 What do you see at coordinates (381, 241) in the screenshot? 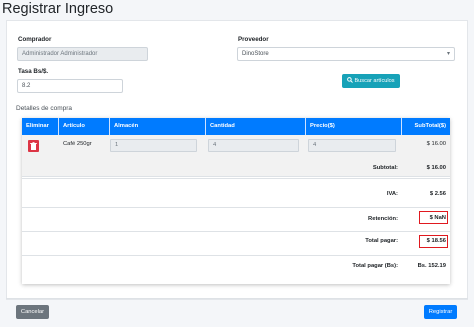
I see `total-pay-label: Total pagar:` at bounding box center [381, 241].